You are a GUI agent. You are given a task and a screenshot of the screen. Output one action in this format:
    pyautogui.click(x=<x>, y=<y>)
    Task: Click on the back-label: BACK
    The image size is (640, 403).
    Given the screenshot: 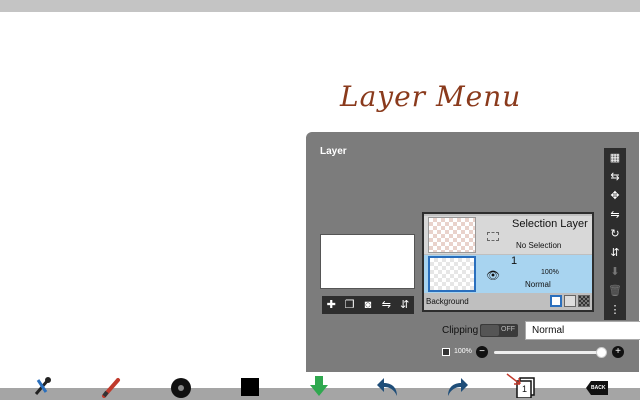 What is the action you would take?
    pyautogui.click(x=598, y=388)
    